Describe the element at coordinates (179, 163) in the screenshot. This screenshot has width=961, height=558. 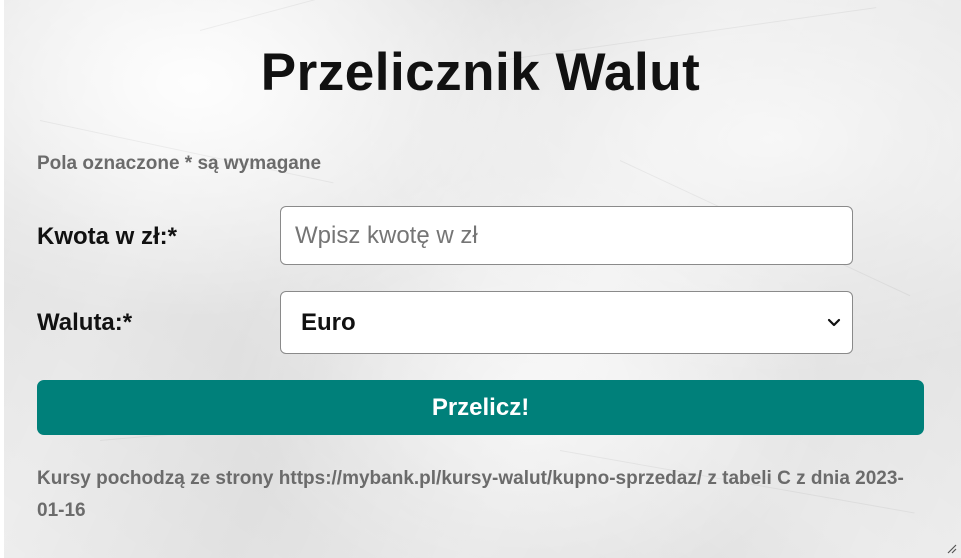
I see `required-fields-note: Pola oznaczone * są wymagane` at that location.